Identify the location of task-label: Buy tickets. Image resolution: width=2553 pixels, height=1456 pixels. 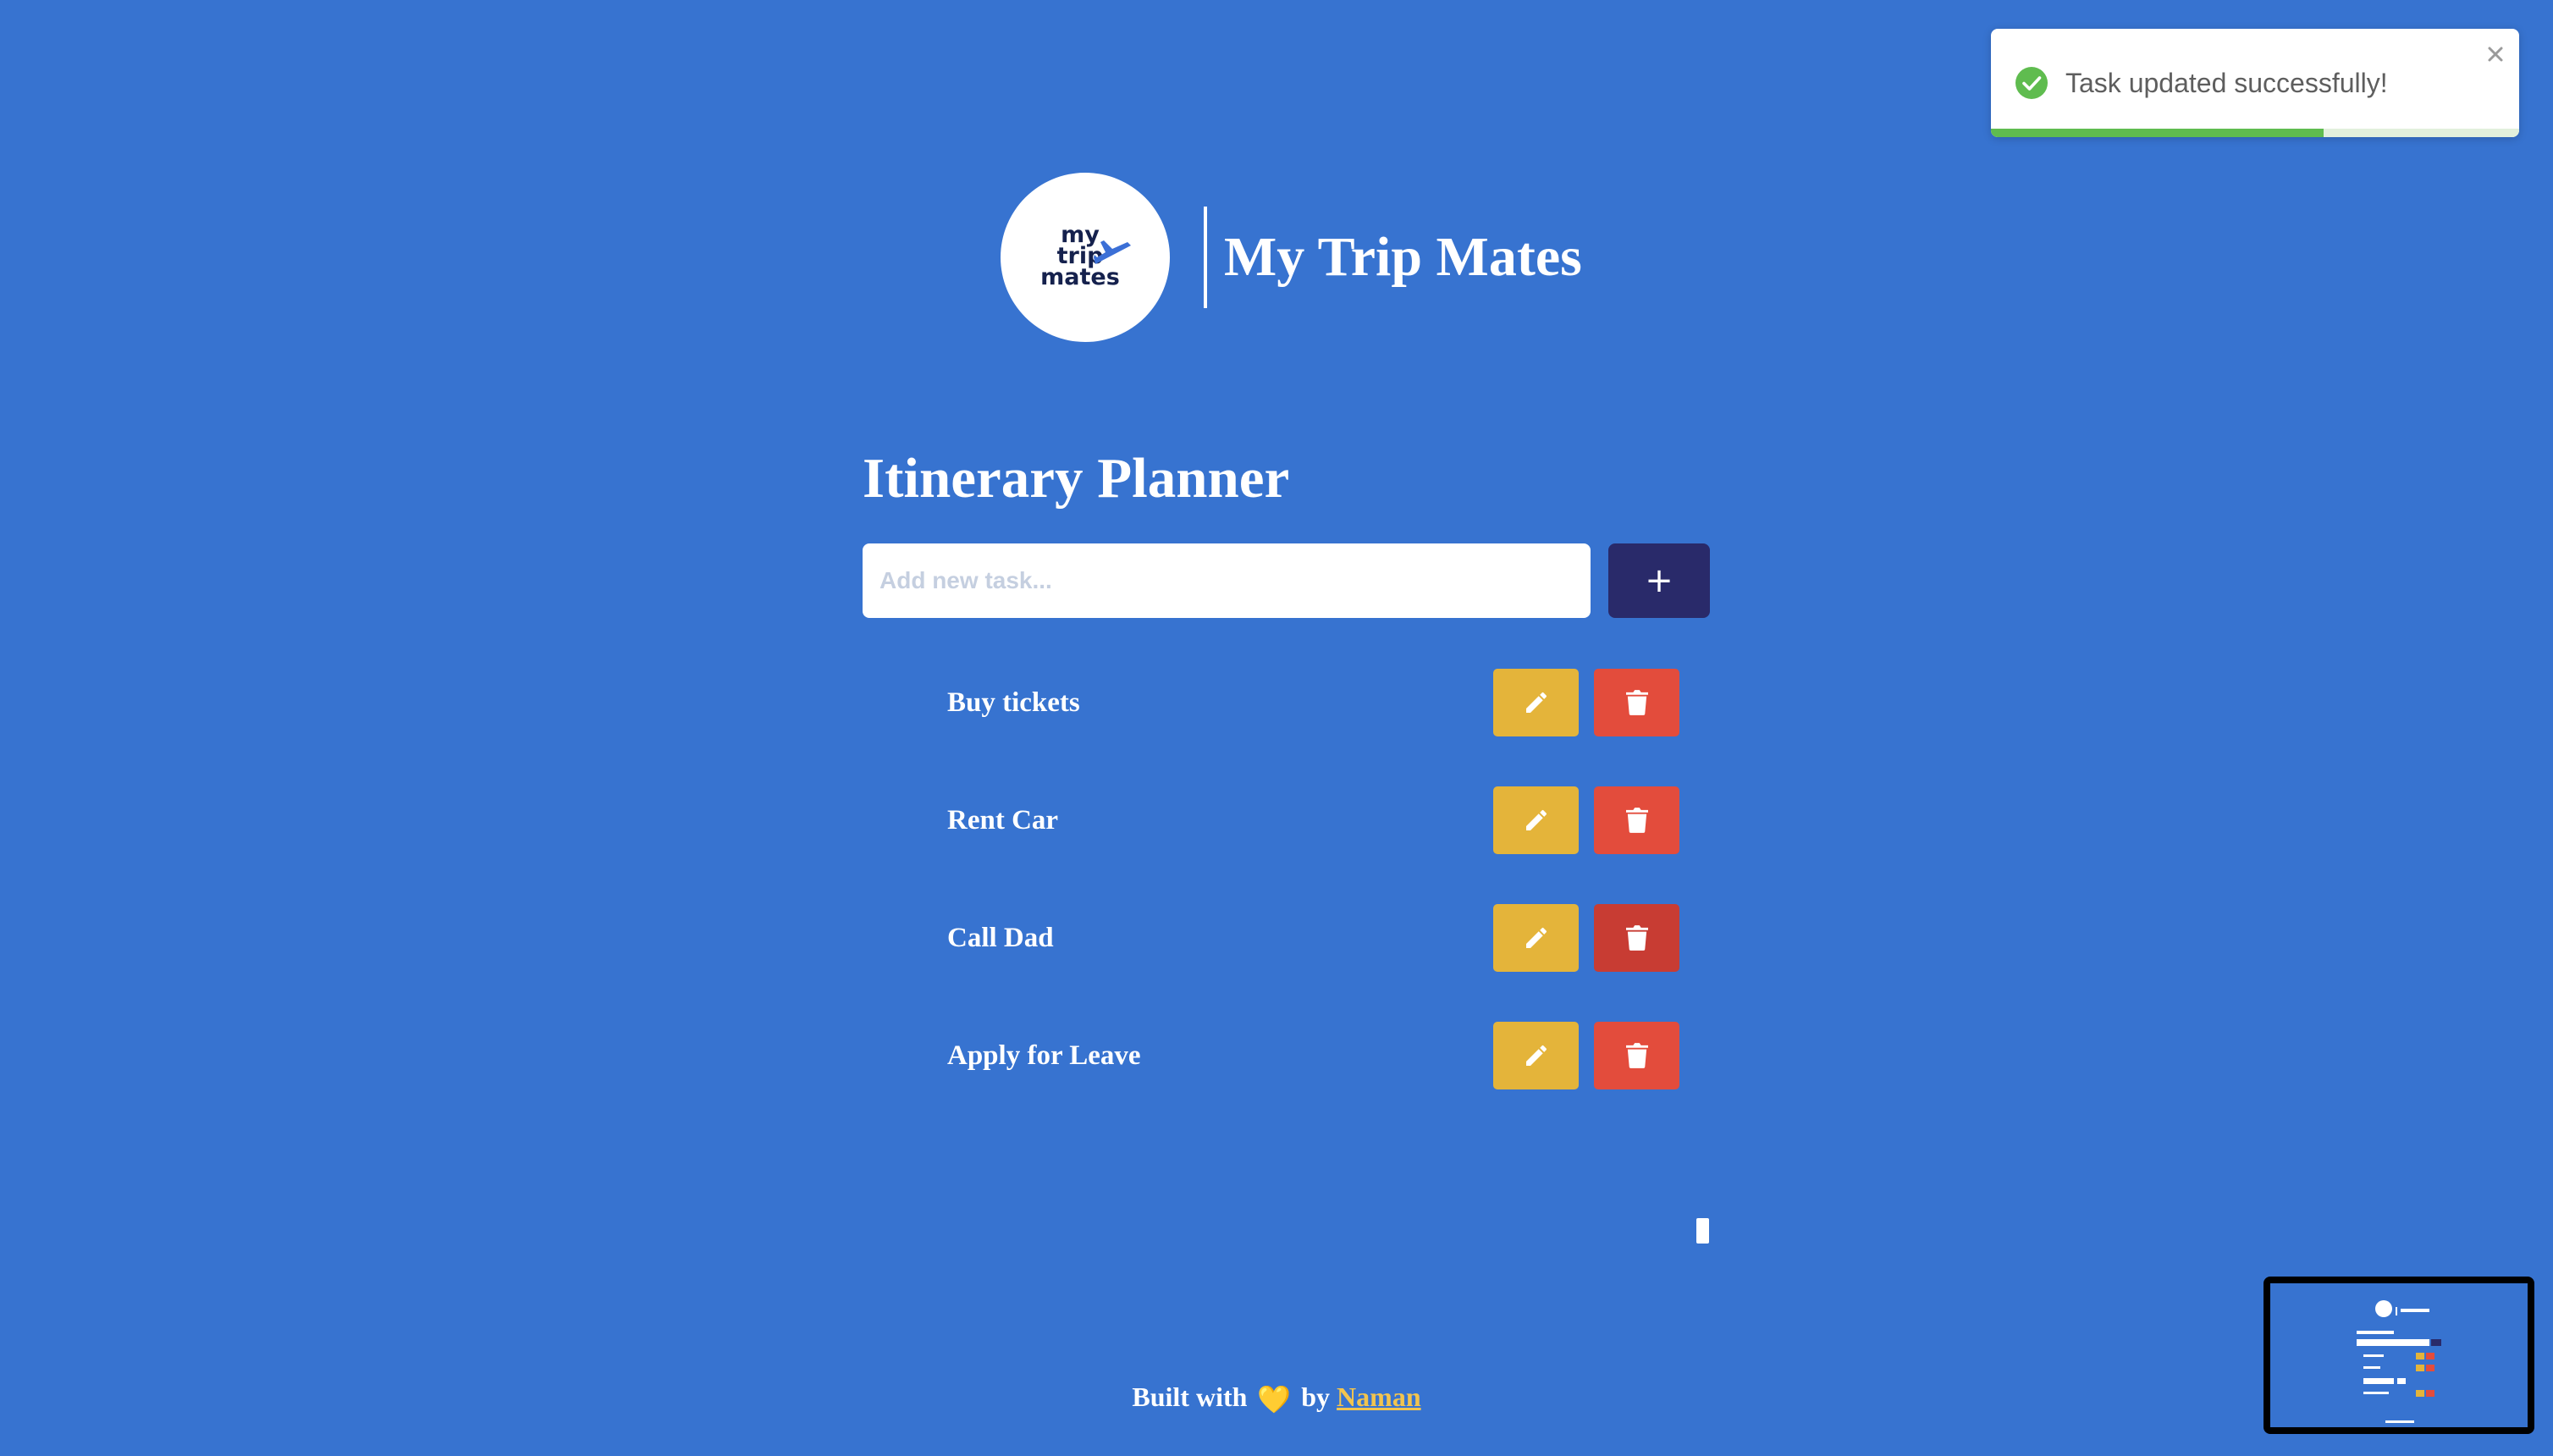
(1013, 702).